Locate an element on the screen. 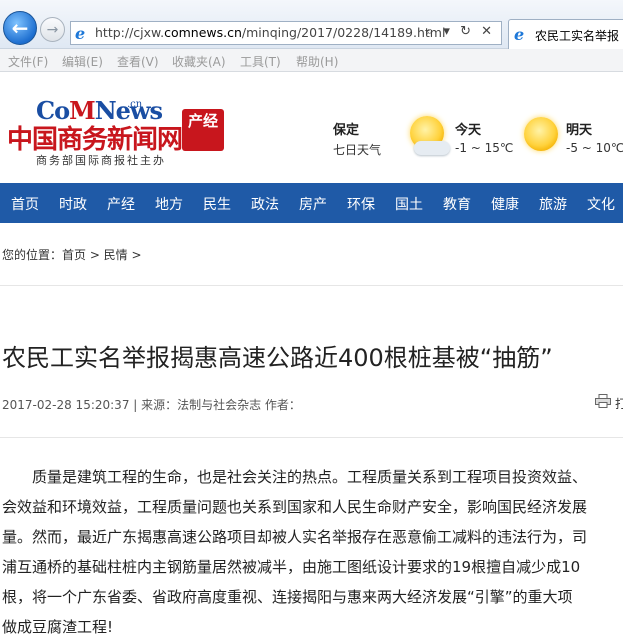 The height and width of the screenshot is (637, 623). ie-page-icon: e is located at coordinates (80, 33).